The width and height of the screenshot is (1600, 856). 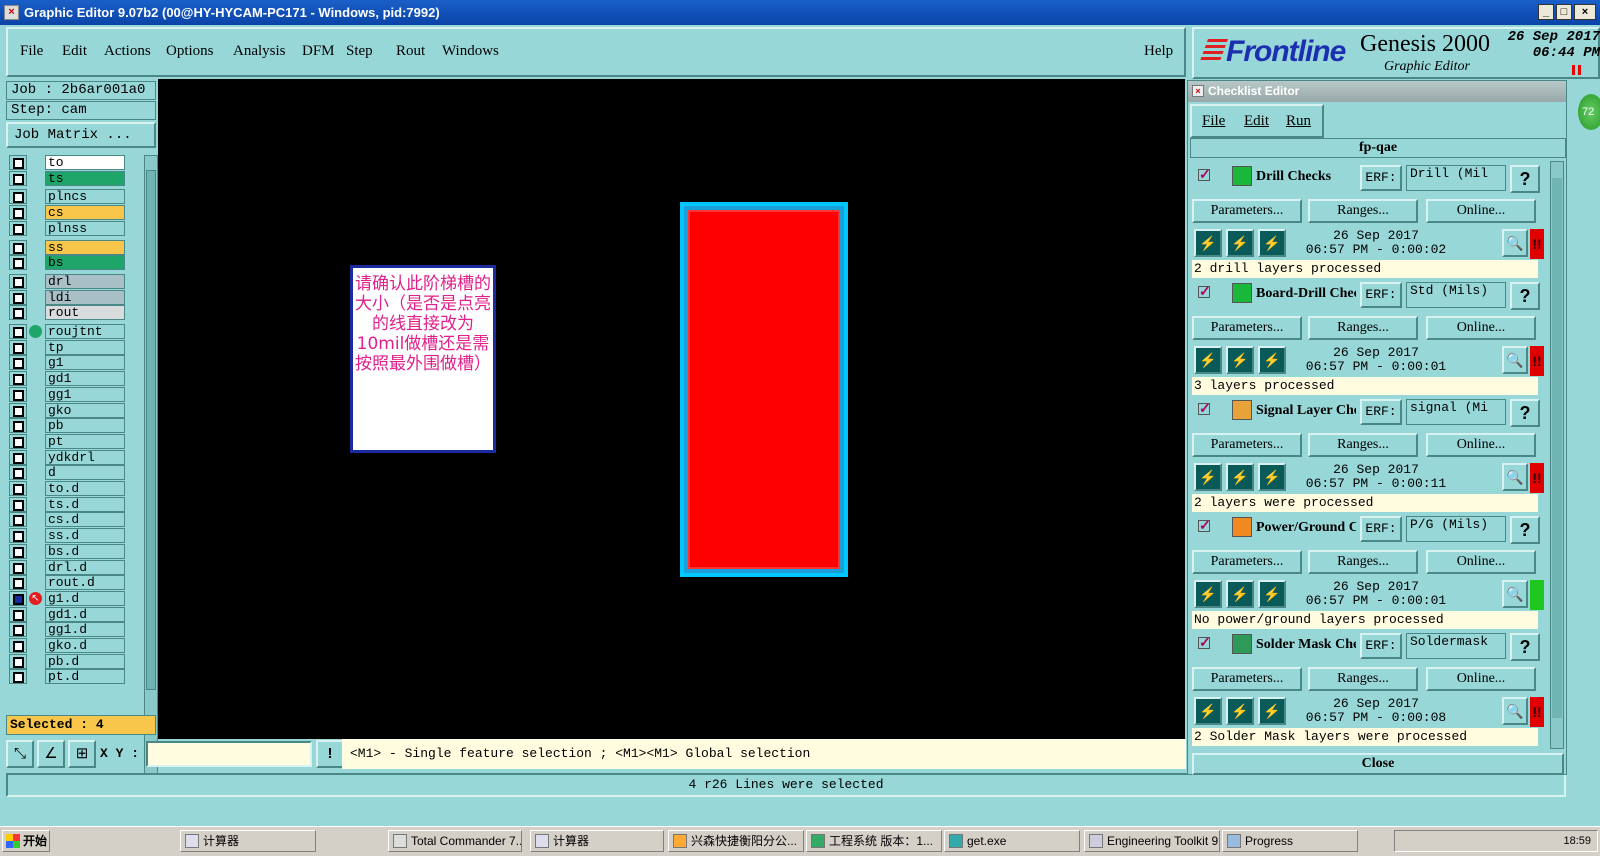 I want to click on grid-icon: ⊞, so click(x=82, y=754).